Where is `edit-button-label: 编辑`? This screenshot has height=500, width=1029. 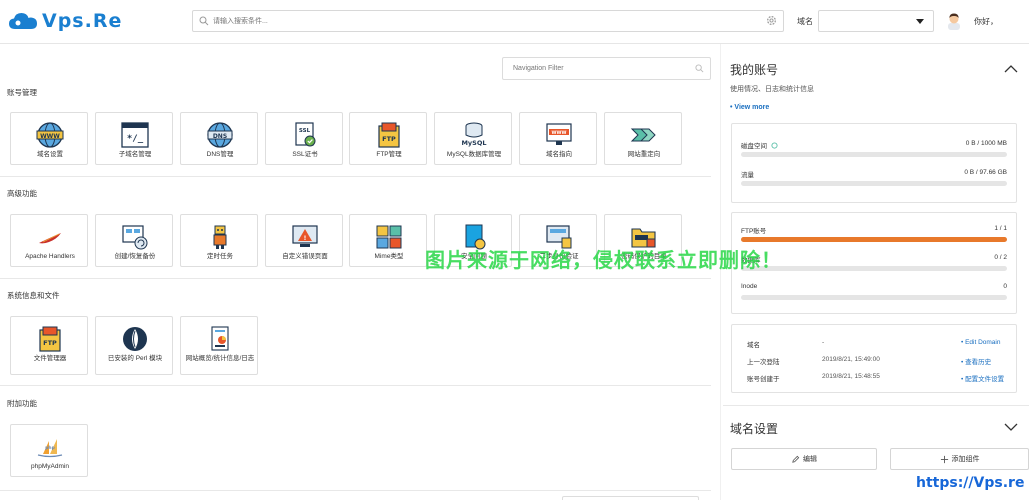
edit-button-label: 编辑 is located at coordinates (810, 459).